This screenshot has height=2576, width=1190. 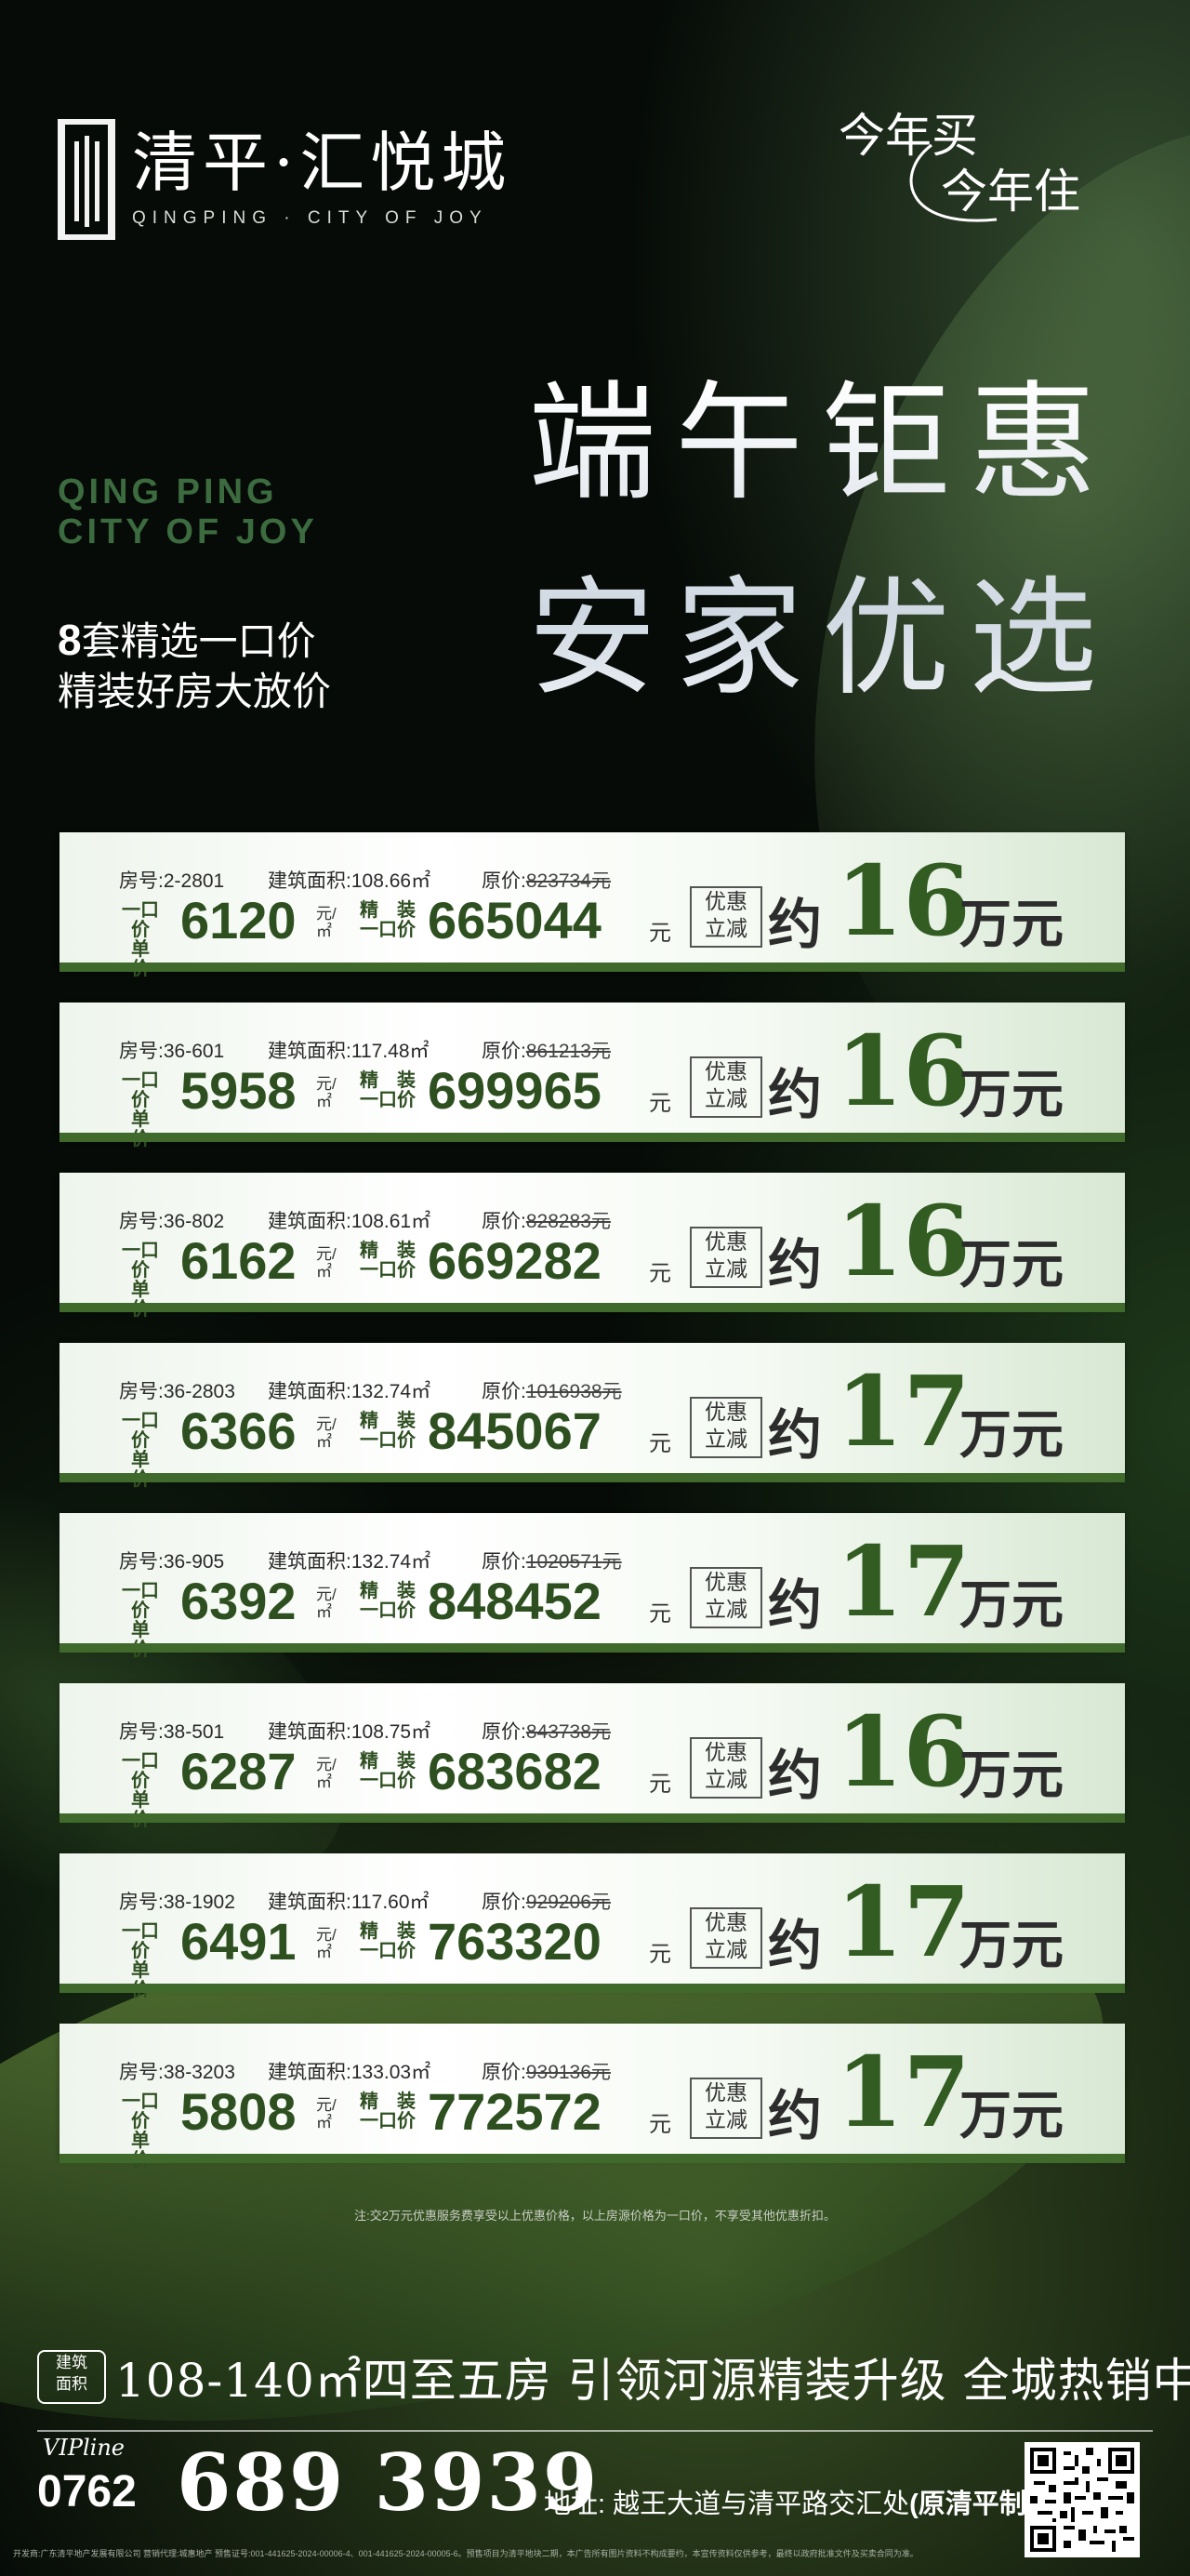 What do you see at coordinates (595, 2431) in the screenshot?
I see `footer-divider` at bounding box center [595, 2431].